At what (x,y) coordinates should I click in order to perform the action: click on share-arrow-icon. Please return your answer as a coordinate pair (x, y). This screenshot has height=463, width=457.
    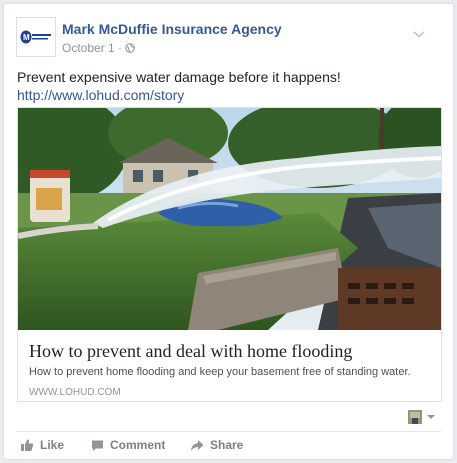
    Looking at the image, I should click on (197, 445).